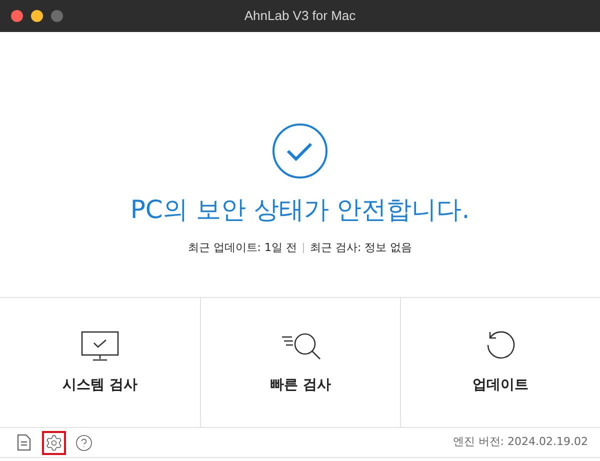 The width and height of the screenshot is (600, 461). What do you see at coordinates (300, 209) in the screenshot?
I see `status-headline: PC의 보안 상태가 안전합니다.` at bounding box center [300, 209].